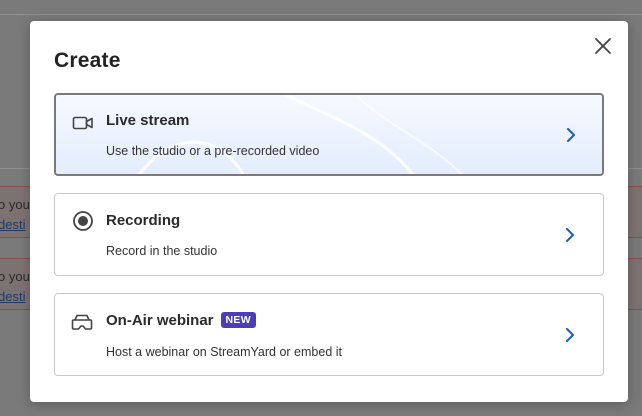  Describe the element at coordinates (148, 120) in the screenshot. I see `option-title: Live stream` at that location.